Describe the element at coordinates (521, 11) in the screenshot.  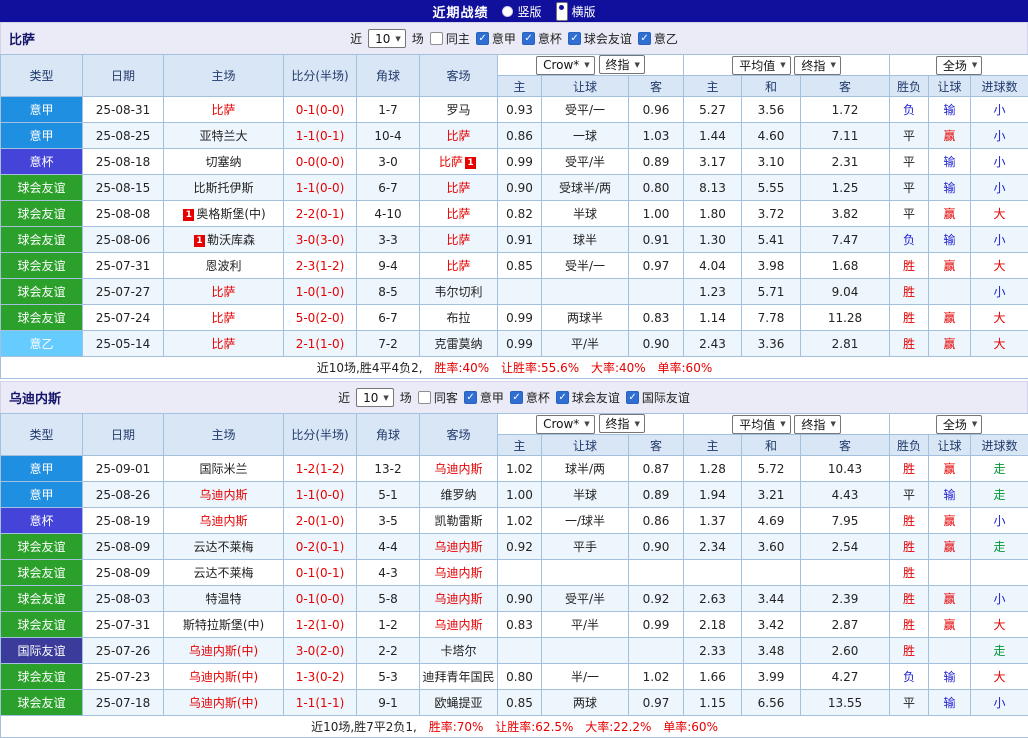
I see `view-option-vertical: 竖版` at that location.